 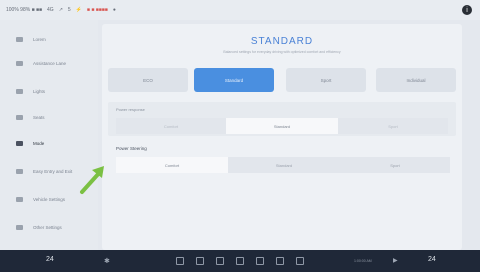 I want to click on sidebar-item-mode: Mode, so click(x=49, y=143).